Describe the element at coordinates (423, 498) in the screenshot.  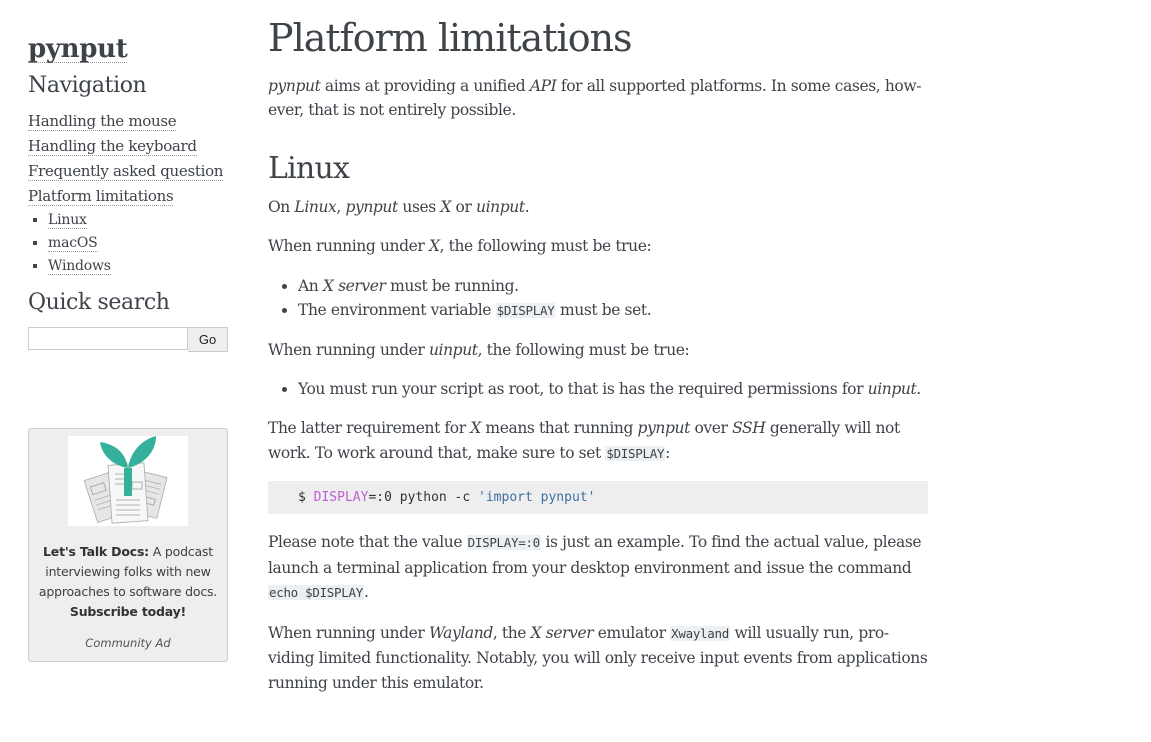
I see `code-text: =:0 python -c` at that location.